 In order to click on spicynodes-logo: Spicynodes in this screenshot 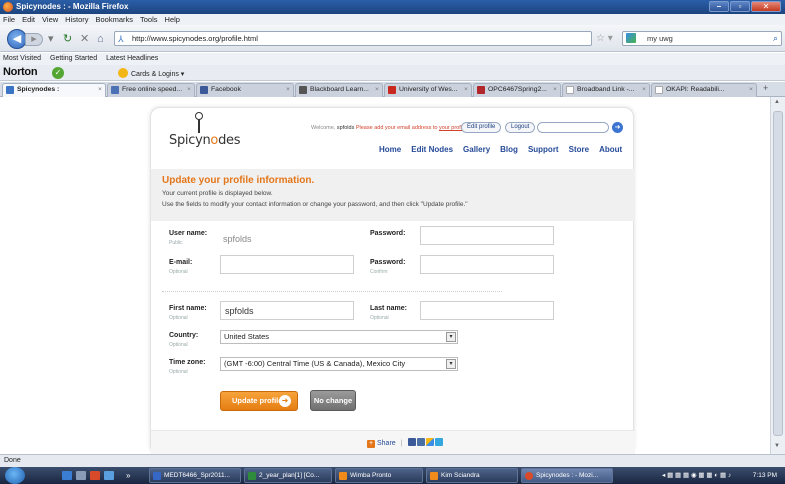, I will do `click(204, 140)`.